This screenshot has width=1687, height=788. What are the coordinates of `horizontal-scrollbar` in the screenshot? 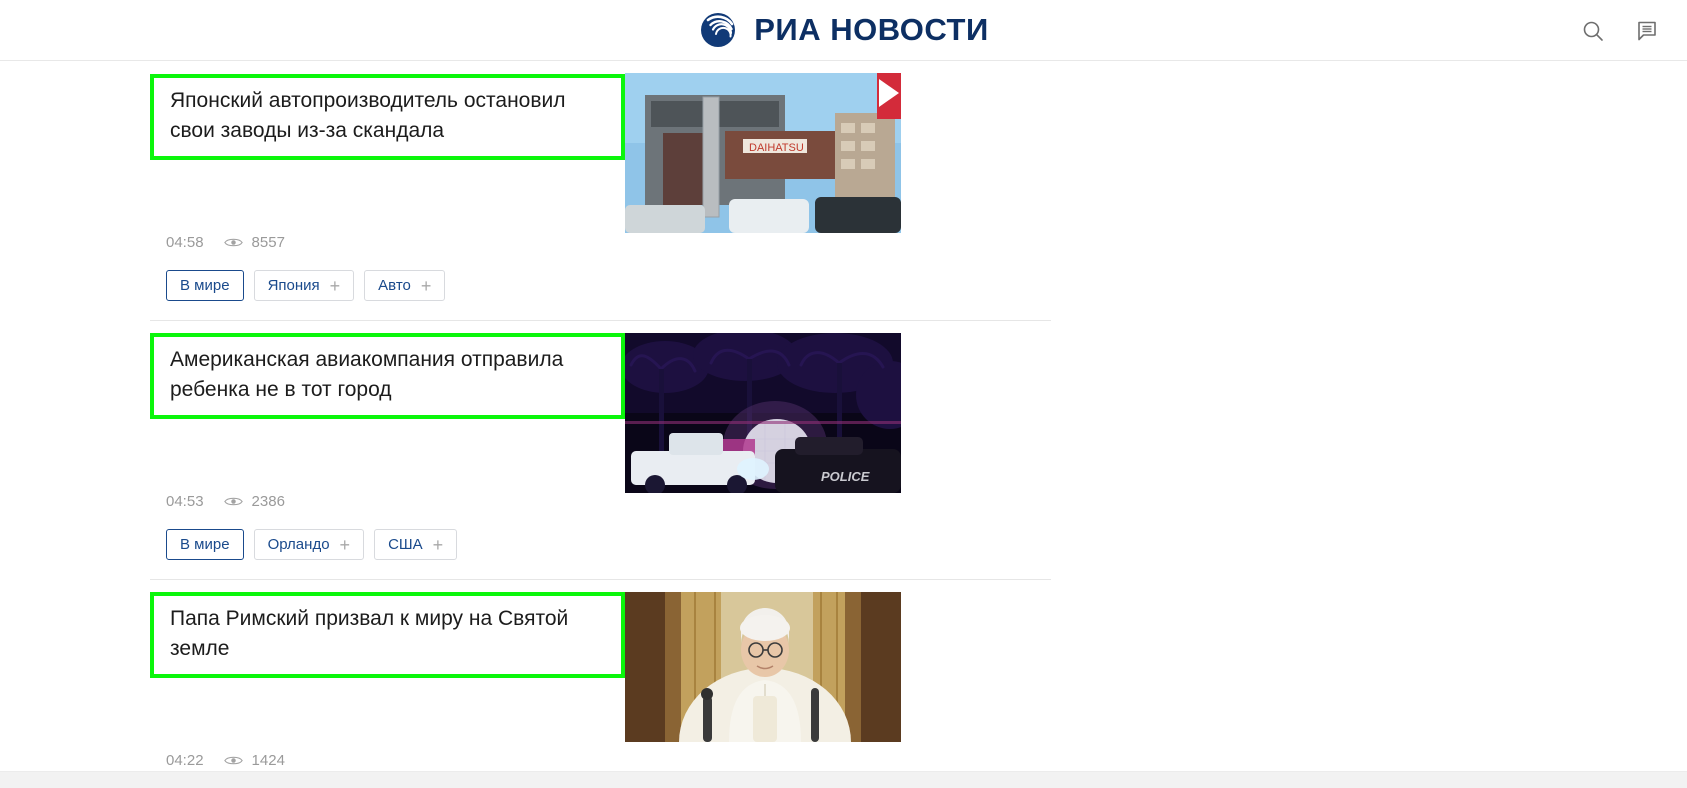 It's located at (843, 779).